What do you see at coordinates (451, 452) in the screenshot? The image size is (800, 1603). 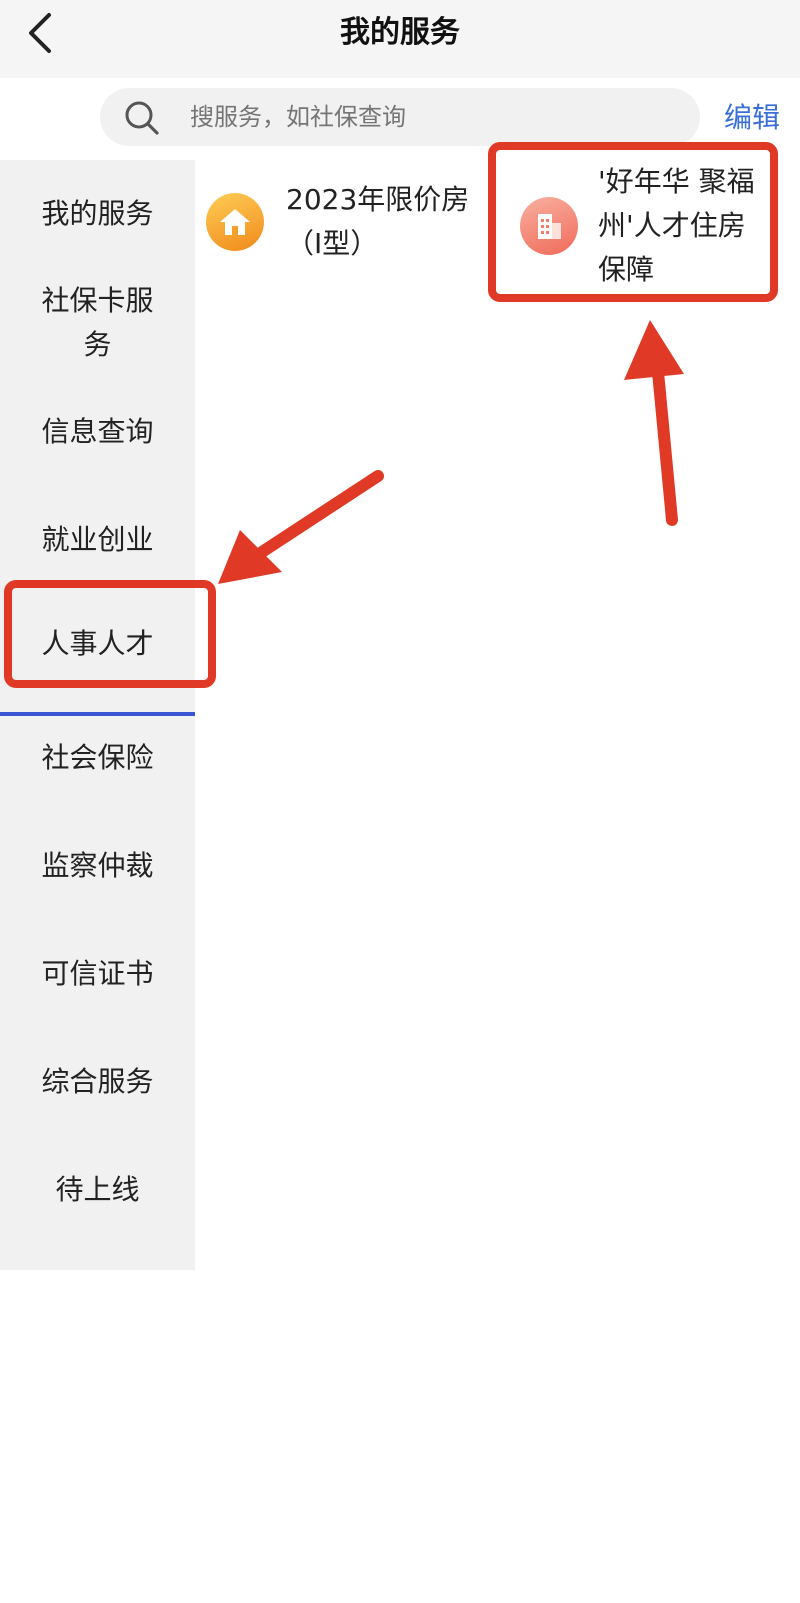 I see `annotation-arrows` at bounding box center [451, 452].